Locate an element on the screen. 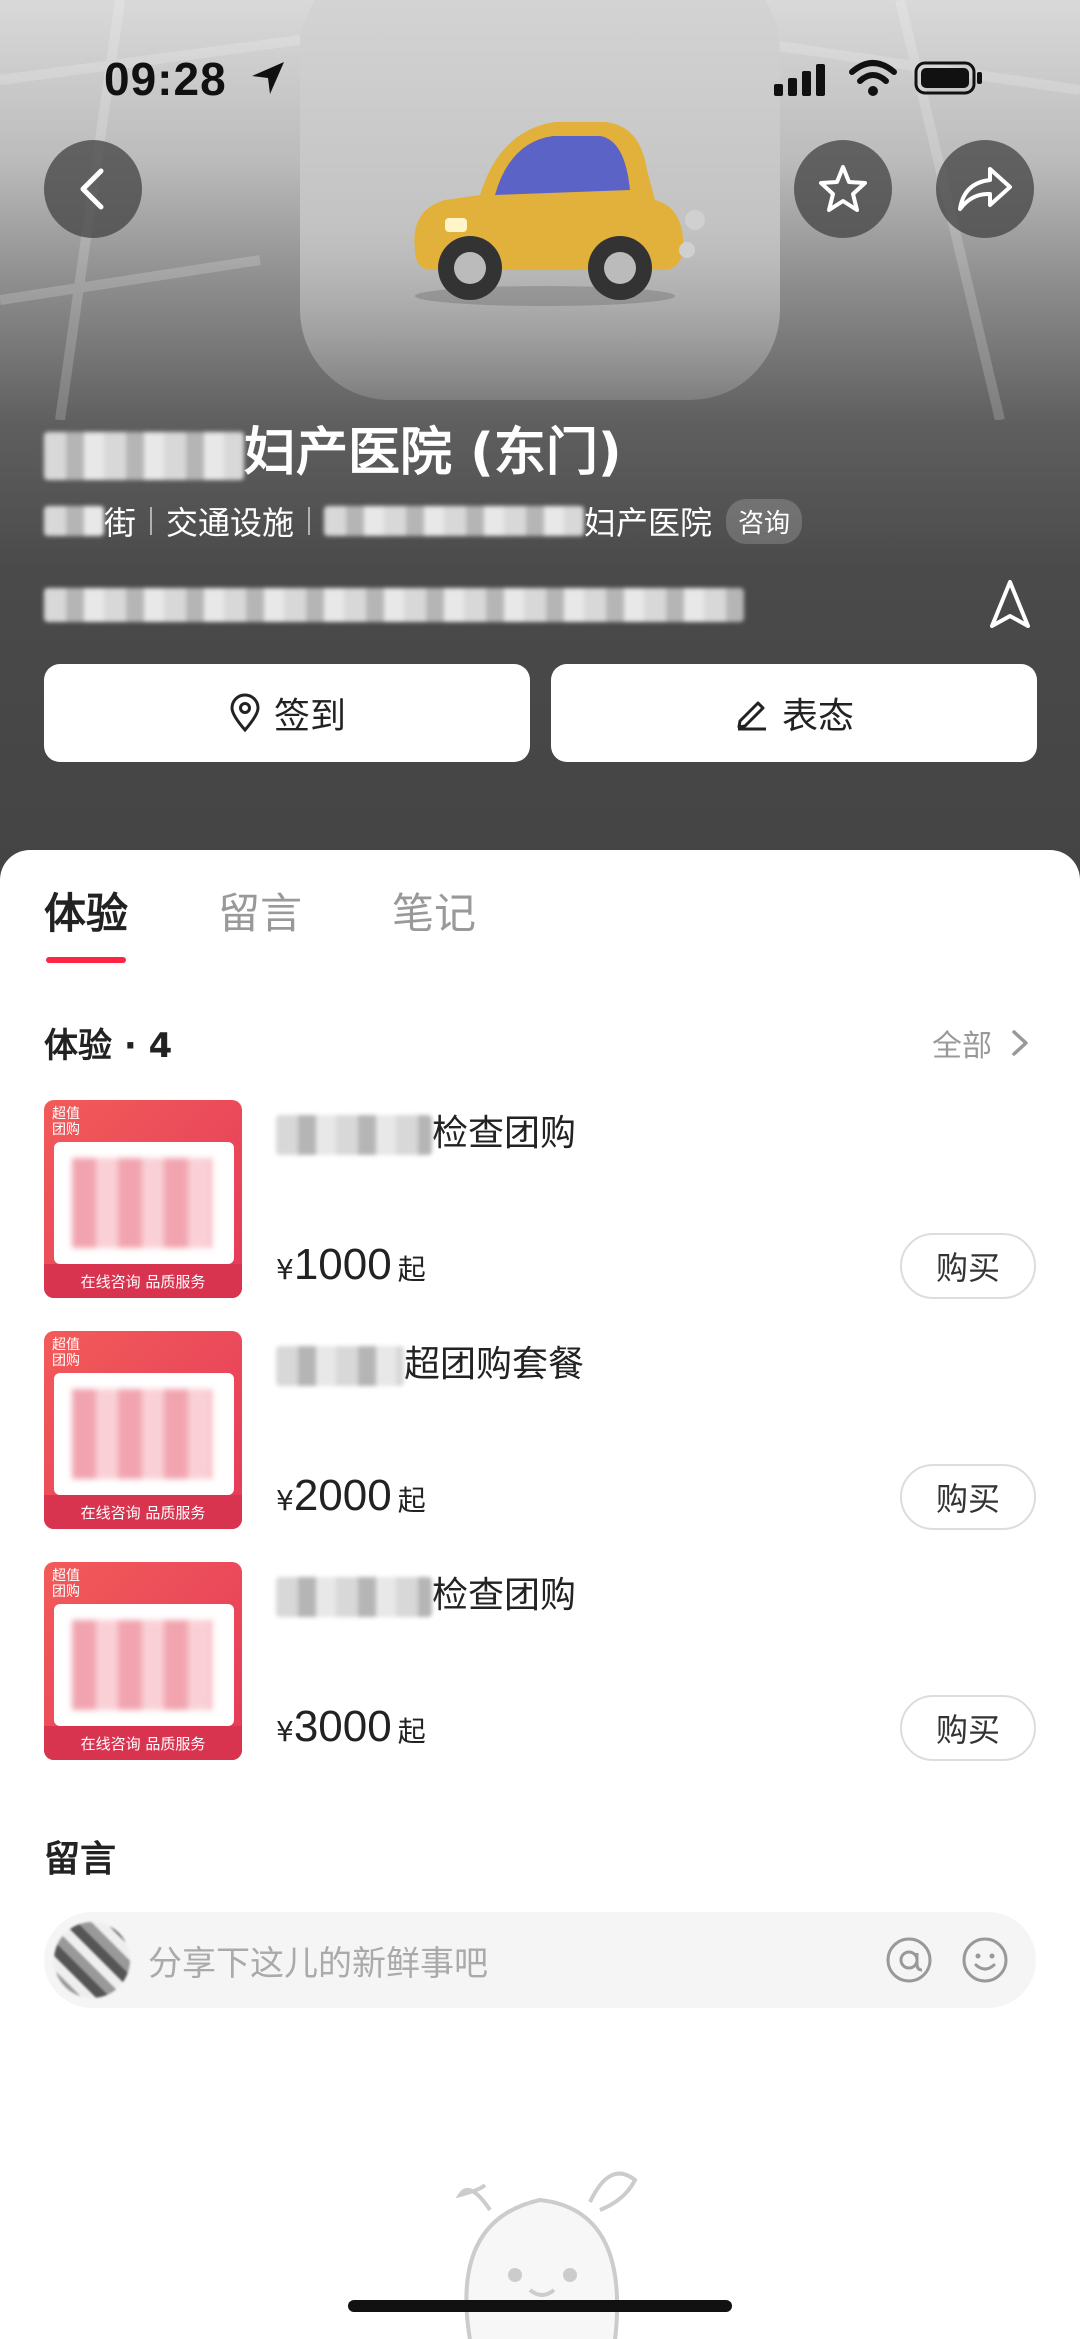  deal-title: 超团购套餐 is located at coordinates (430, 1361).